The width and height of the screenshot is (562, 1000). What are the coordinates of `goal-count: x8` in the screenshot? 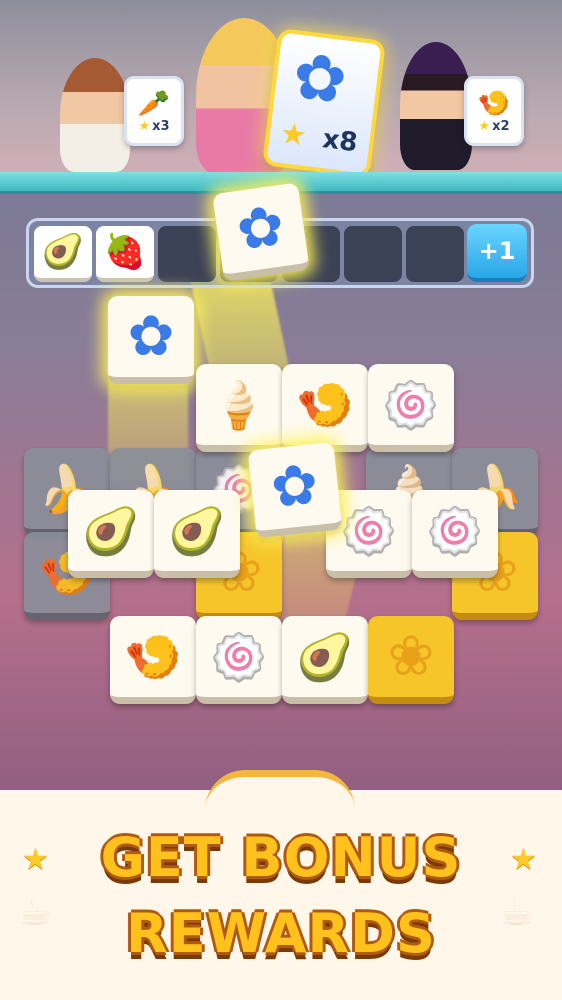 It's located at (340, 141).